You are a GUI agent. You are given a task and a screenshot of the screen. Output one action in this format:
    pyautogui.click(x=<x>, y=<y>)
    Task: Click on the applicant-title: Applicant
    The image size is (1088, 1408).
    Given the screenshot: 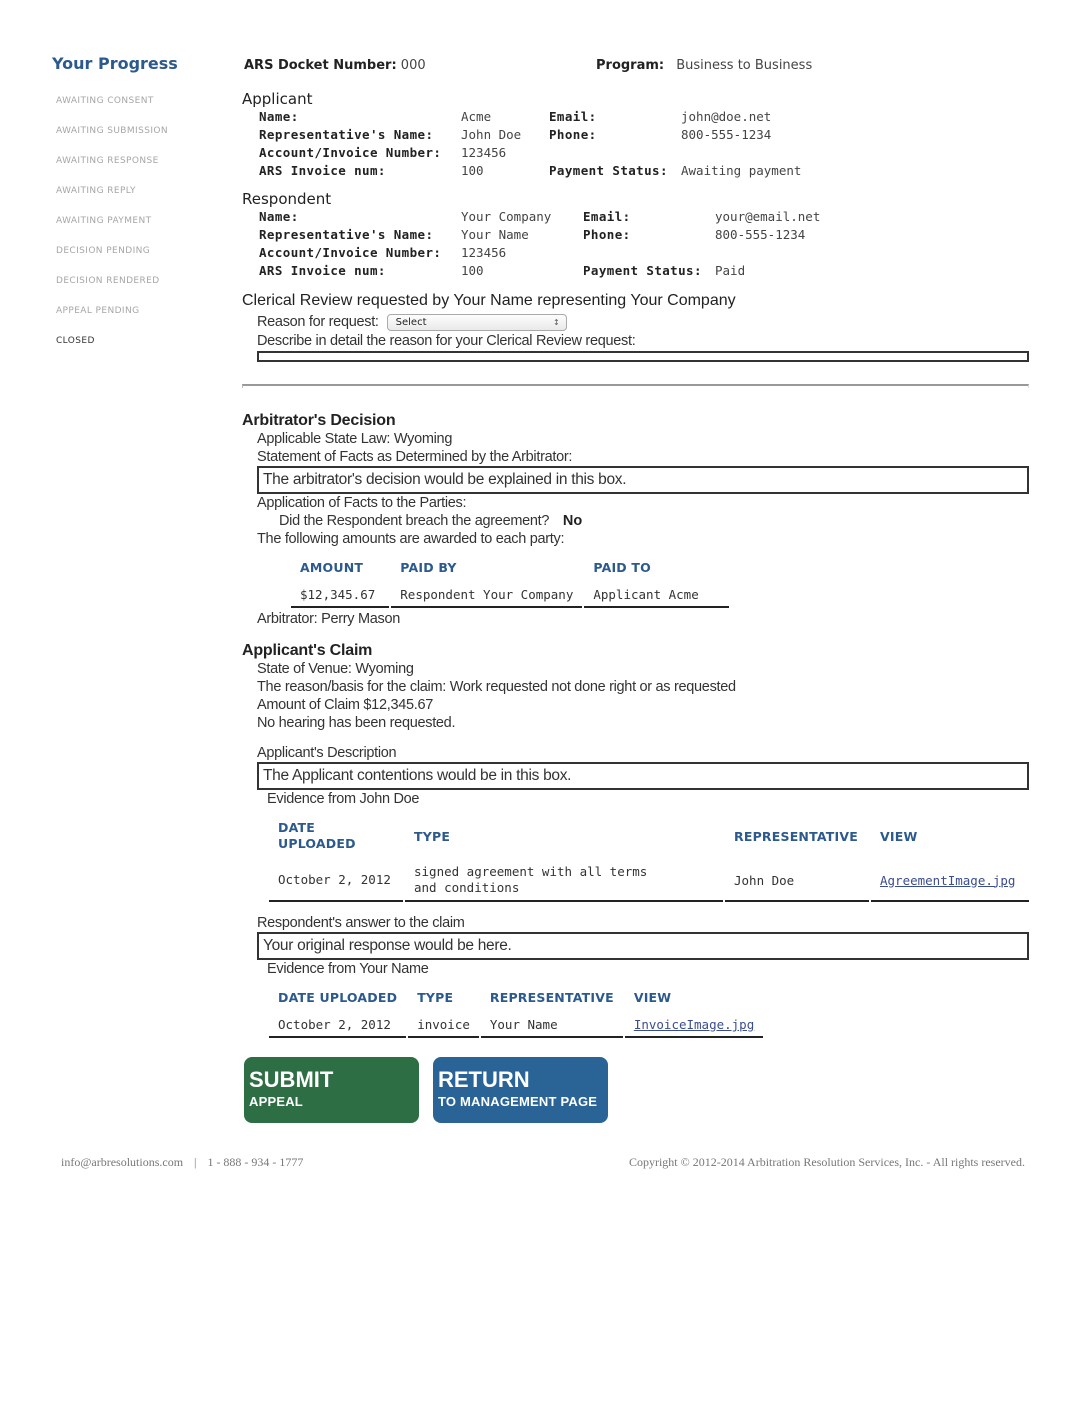 What is the action you would take?
    pyautogui.click(x=277, y=99)
    